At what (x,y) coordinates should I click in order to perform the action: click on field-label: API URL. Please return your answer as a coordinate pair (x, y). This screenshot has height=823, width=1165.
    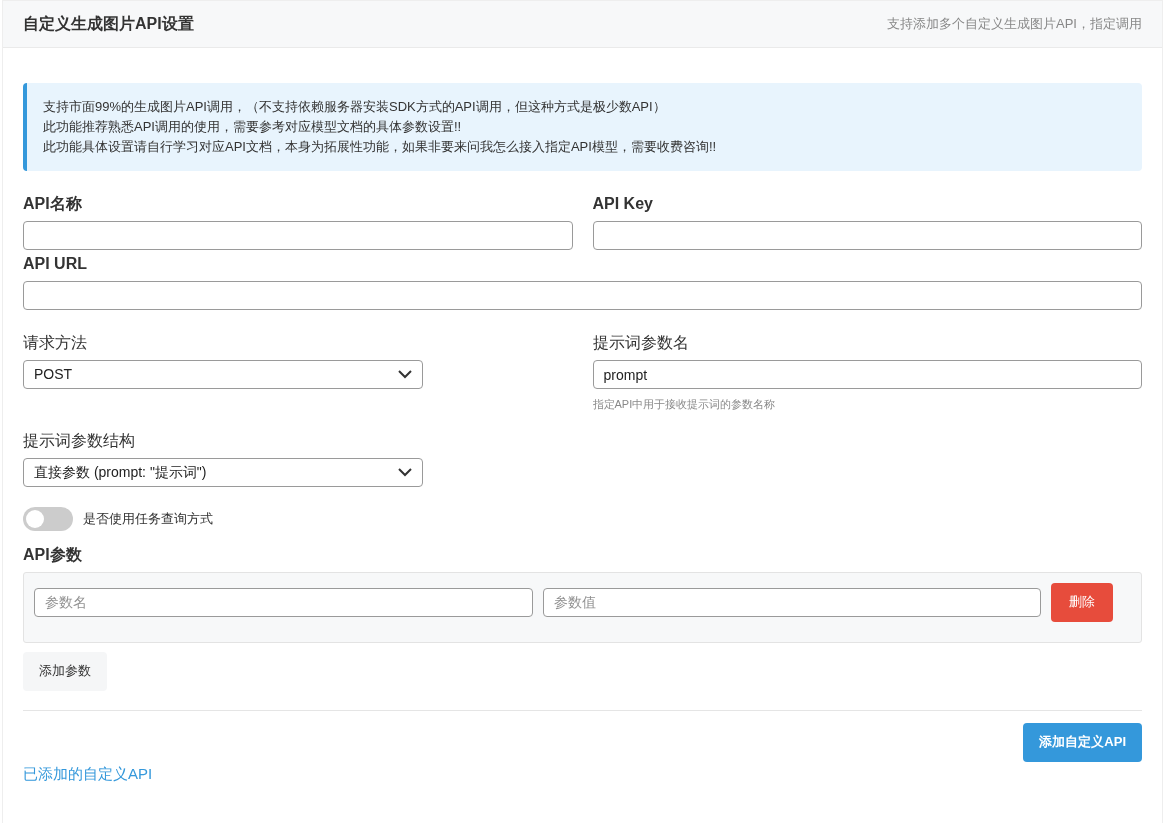
    Looking at the image, I should click on (55, 264).